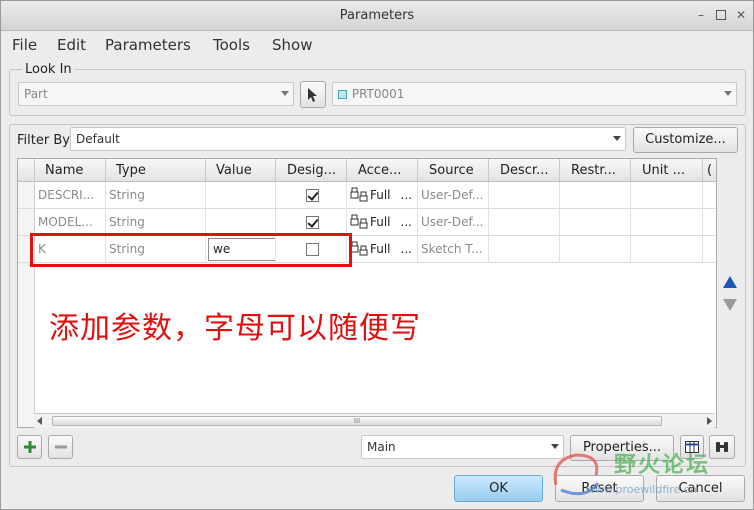 Image resolution: width=754 pixels, height=510 pixels. I want to click on look-in-type-select: Part, so click(156, 94).